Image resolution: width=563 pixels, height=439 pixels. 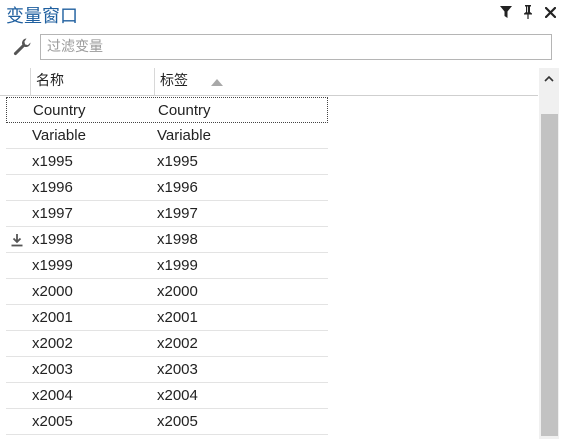 What do you see at coordinates (52, 265) in the screenshot?
I see `cell-name: x1999` at bounding box center [52, 265].